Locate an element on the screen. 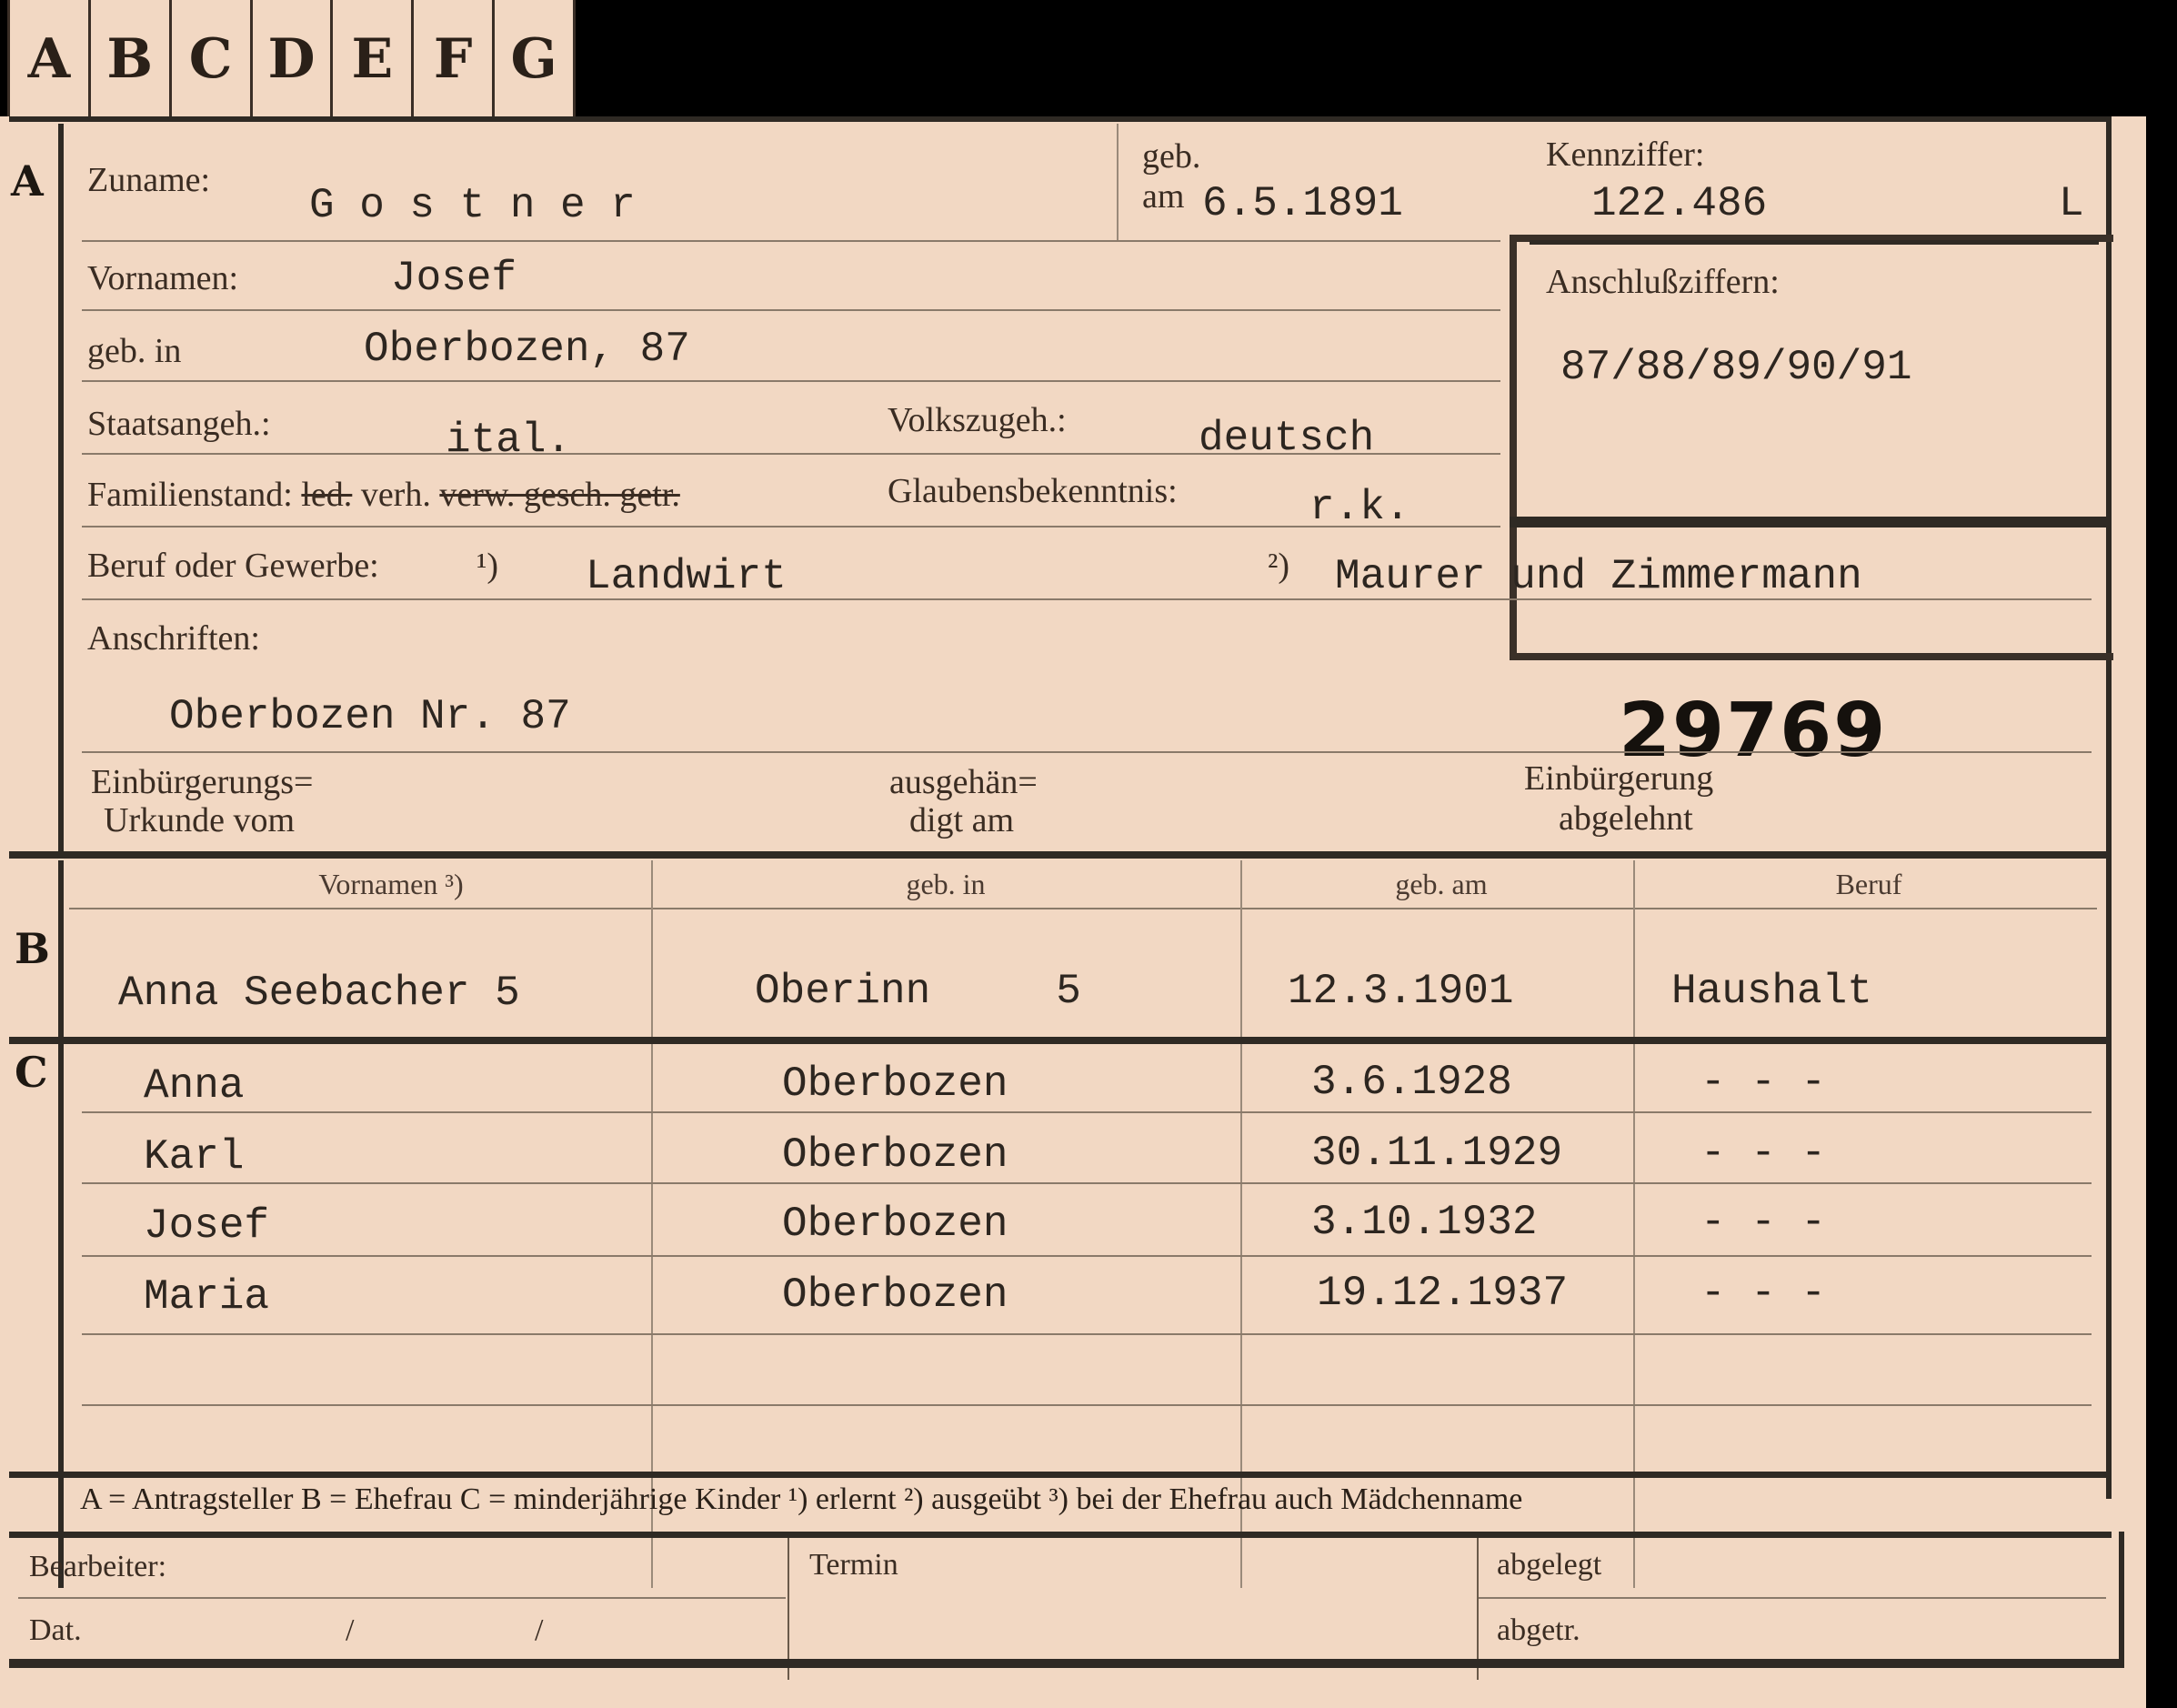 This screenshot has width=2177, height=1708. beruf1-value: Landwirt is located at coordinates (686, 576).